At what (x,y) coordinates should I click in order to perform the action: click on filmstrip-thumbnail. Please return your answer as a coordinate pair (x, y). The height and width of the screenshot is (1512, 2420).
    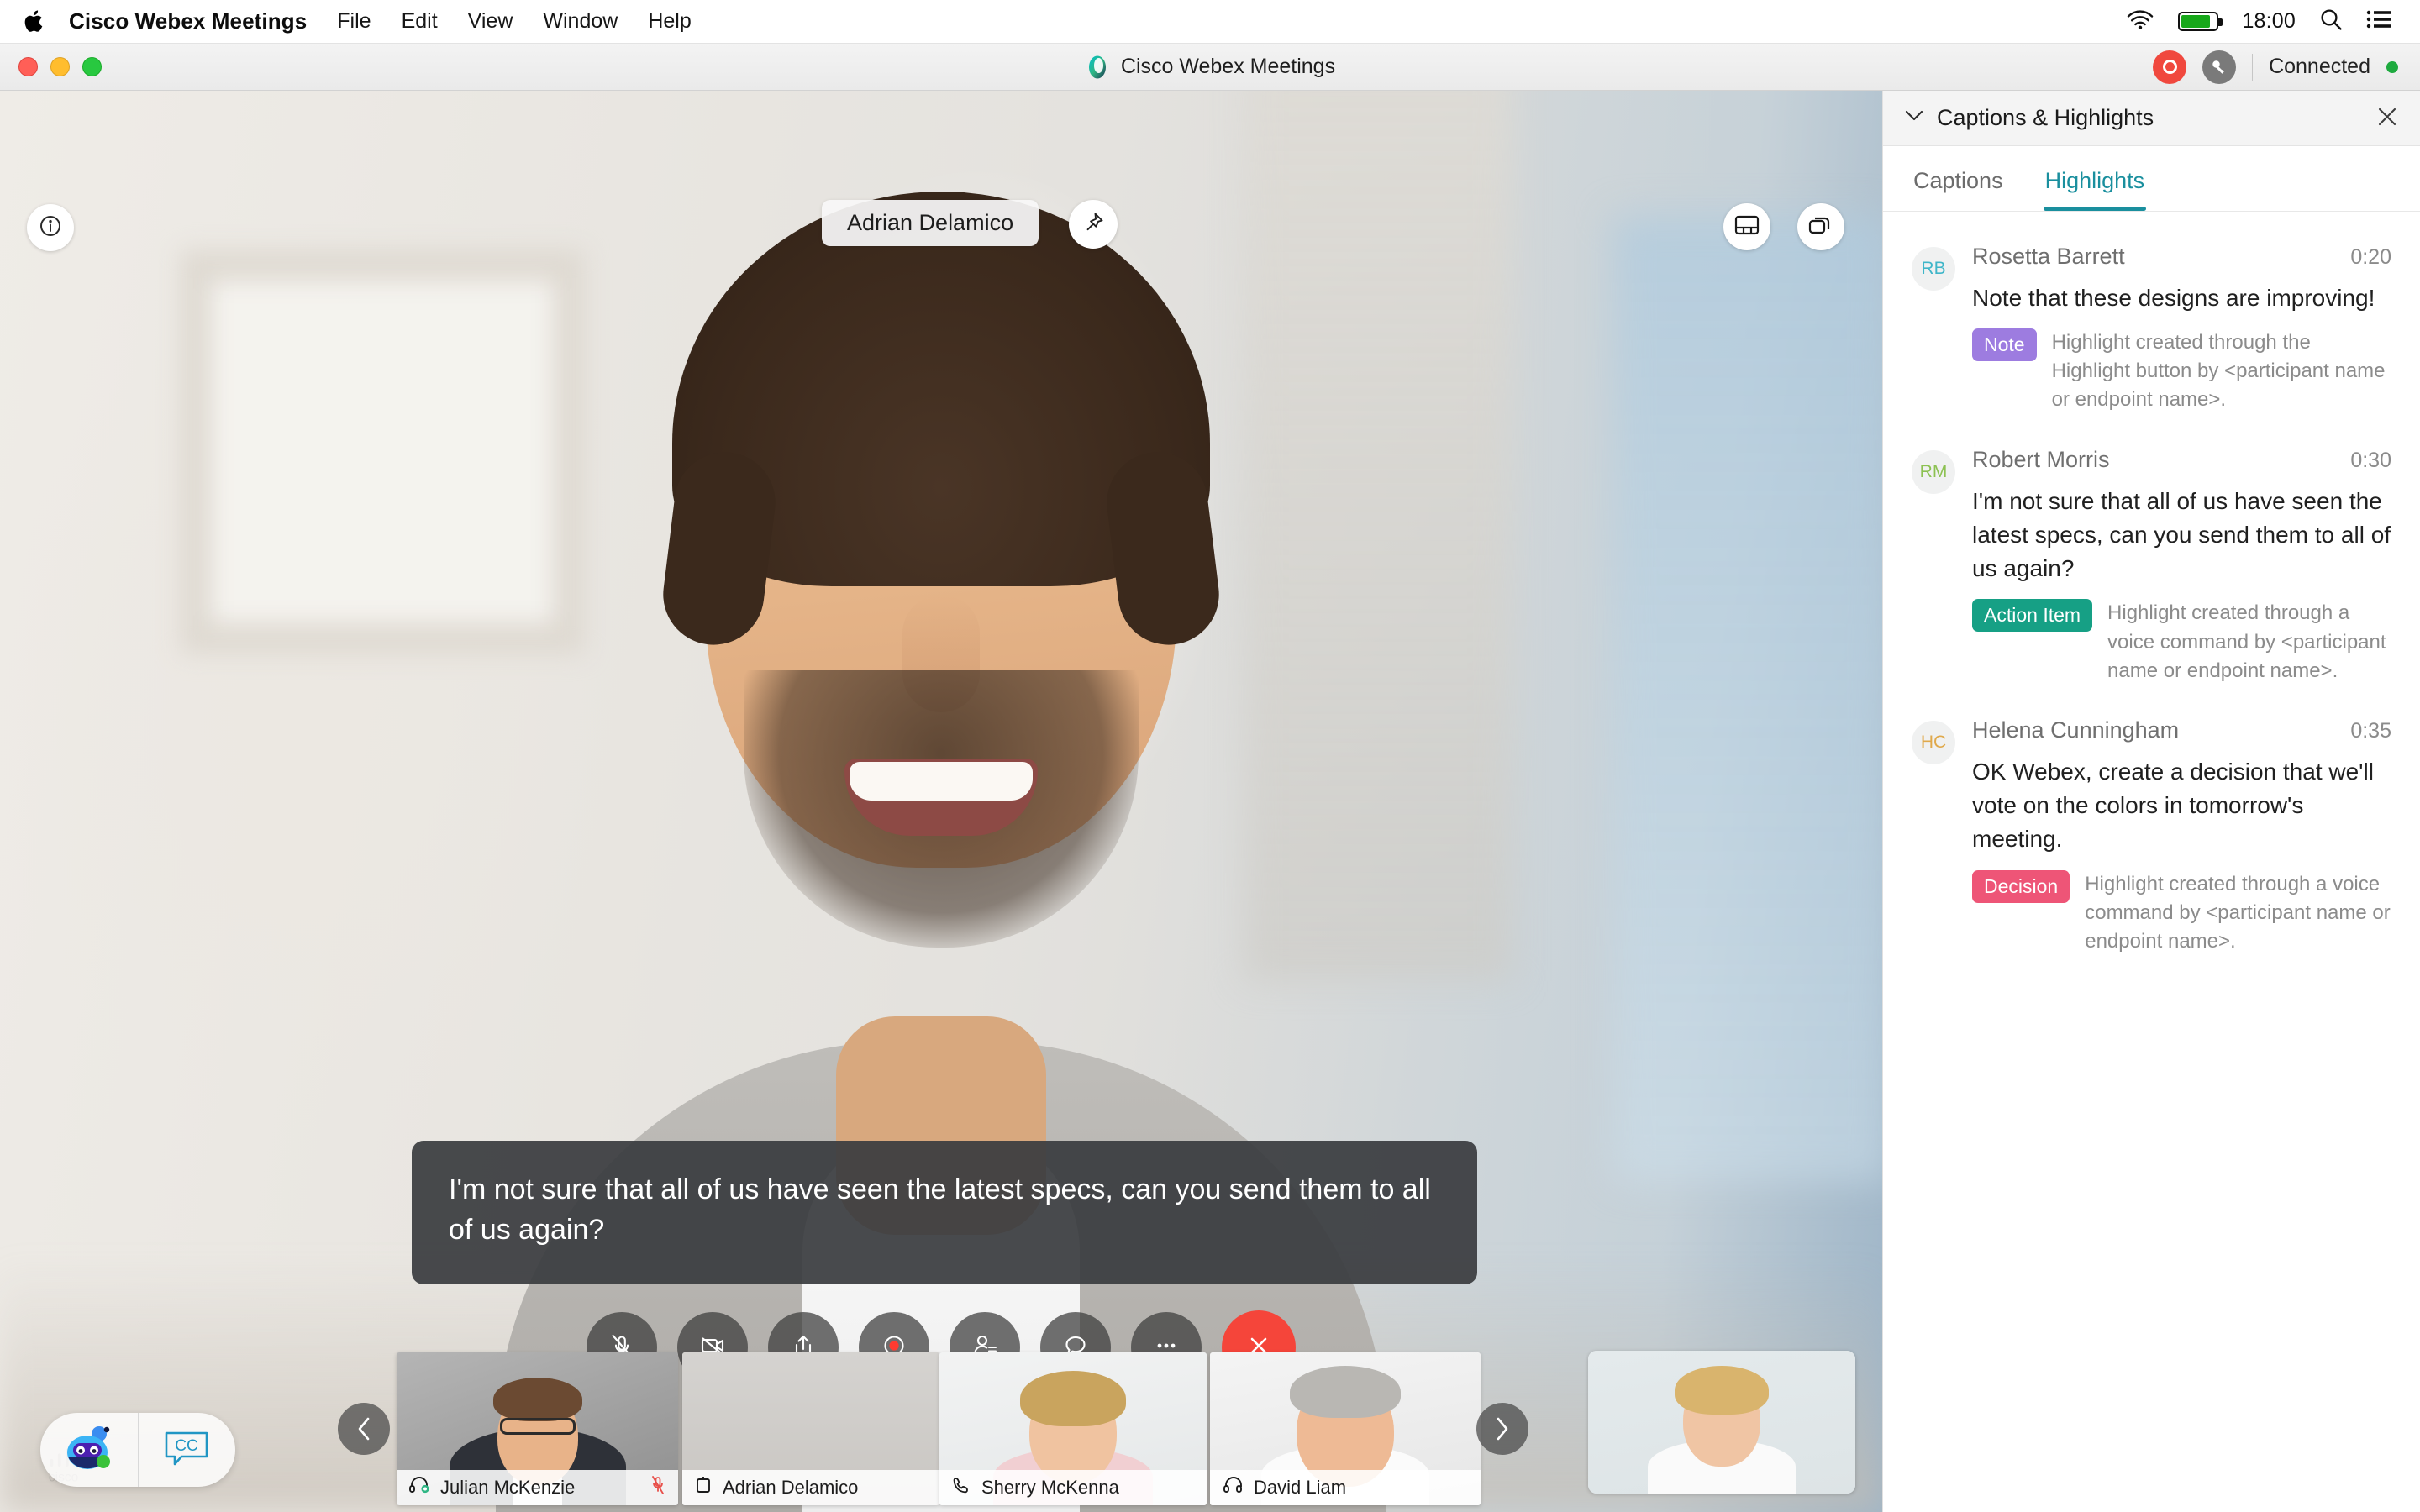
    Looking at the image, I should click on (1722, 1422).